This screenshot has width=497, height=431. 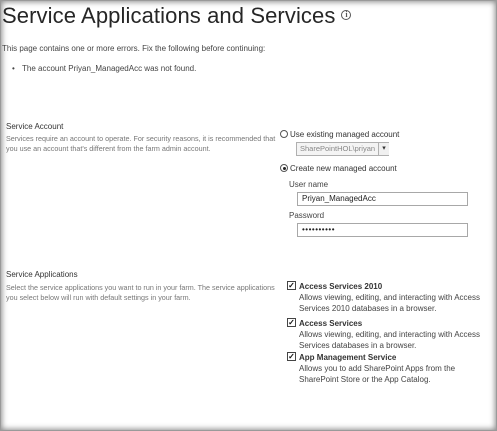 I want to click on page-title-text: Service Applications and Services, so click(x=169, y=15).